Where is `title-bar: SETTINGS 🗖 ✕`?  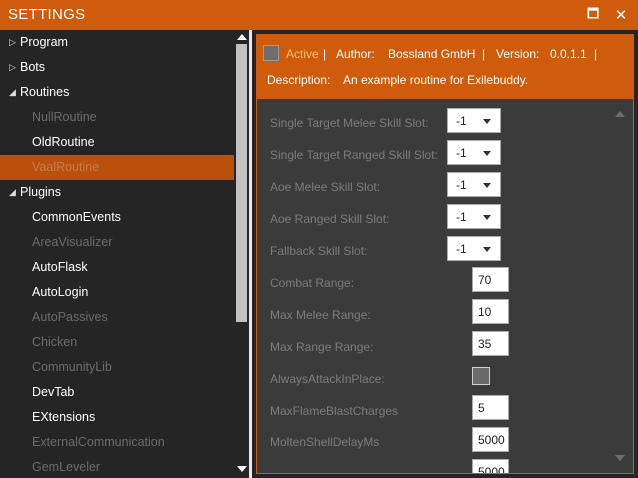
title-bar: SETTINGS 🗖 ✕ is located at coordinates (319, 15).